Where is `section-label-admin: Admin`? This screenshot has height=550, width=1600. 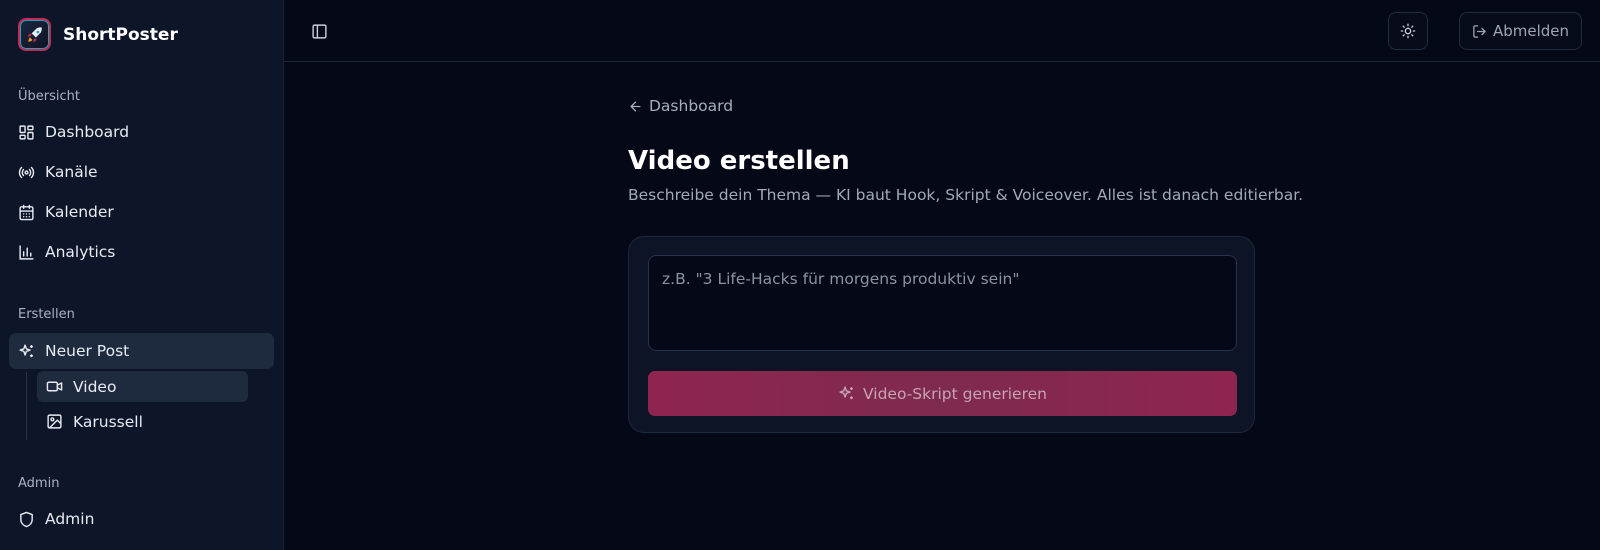 section-label-admin: Admin is located at coordinates (39, 483).